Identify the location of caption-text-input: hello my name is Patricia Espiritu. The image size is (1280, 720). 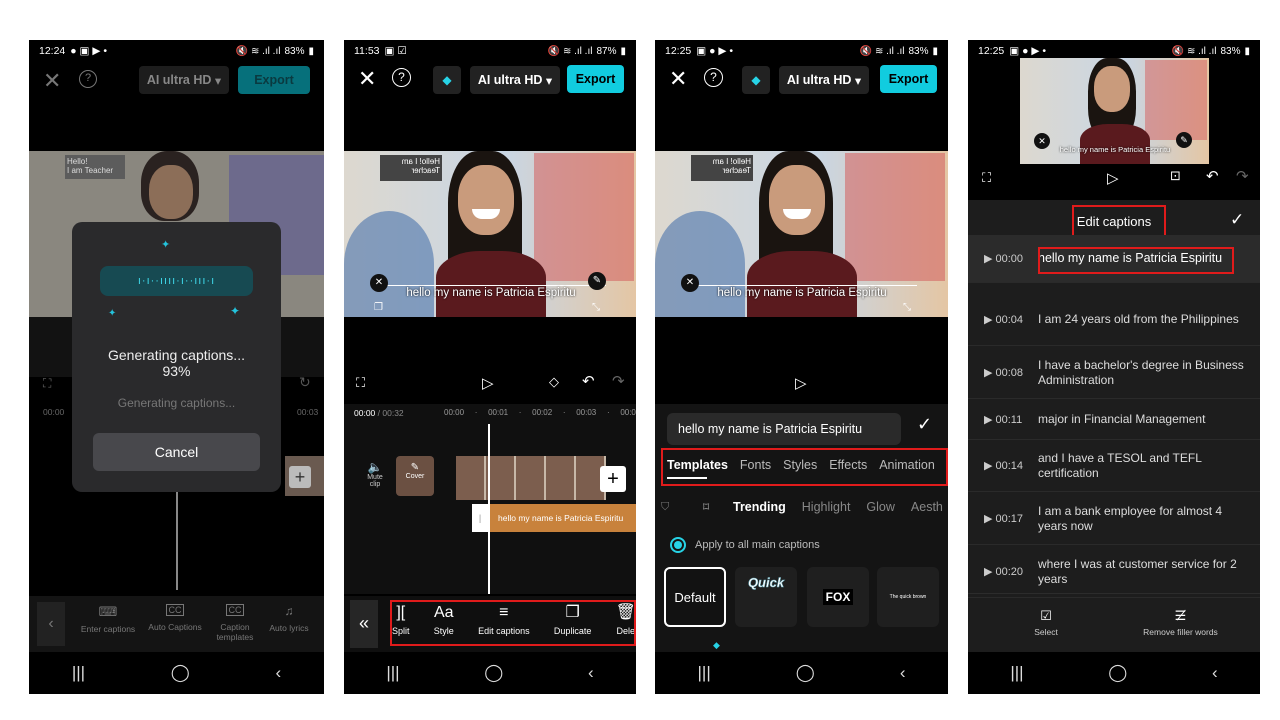
(784, 429).